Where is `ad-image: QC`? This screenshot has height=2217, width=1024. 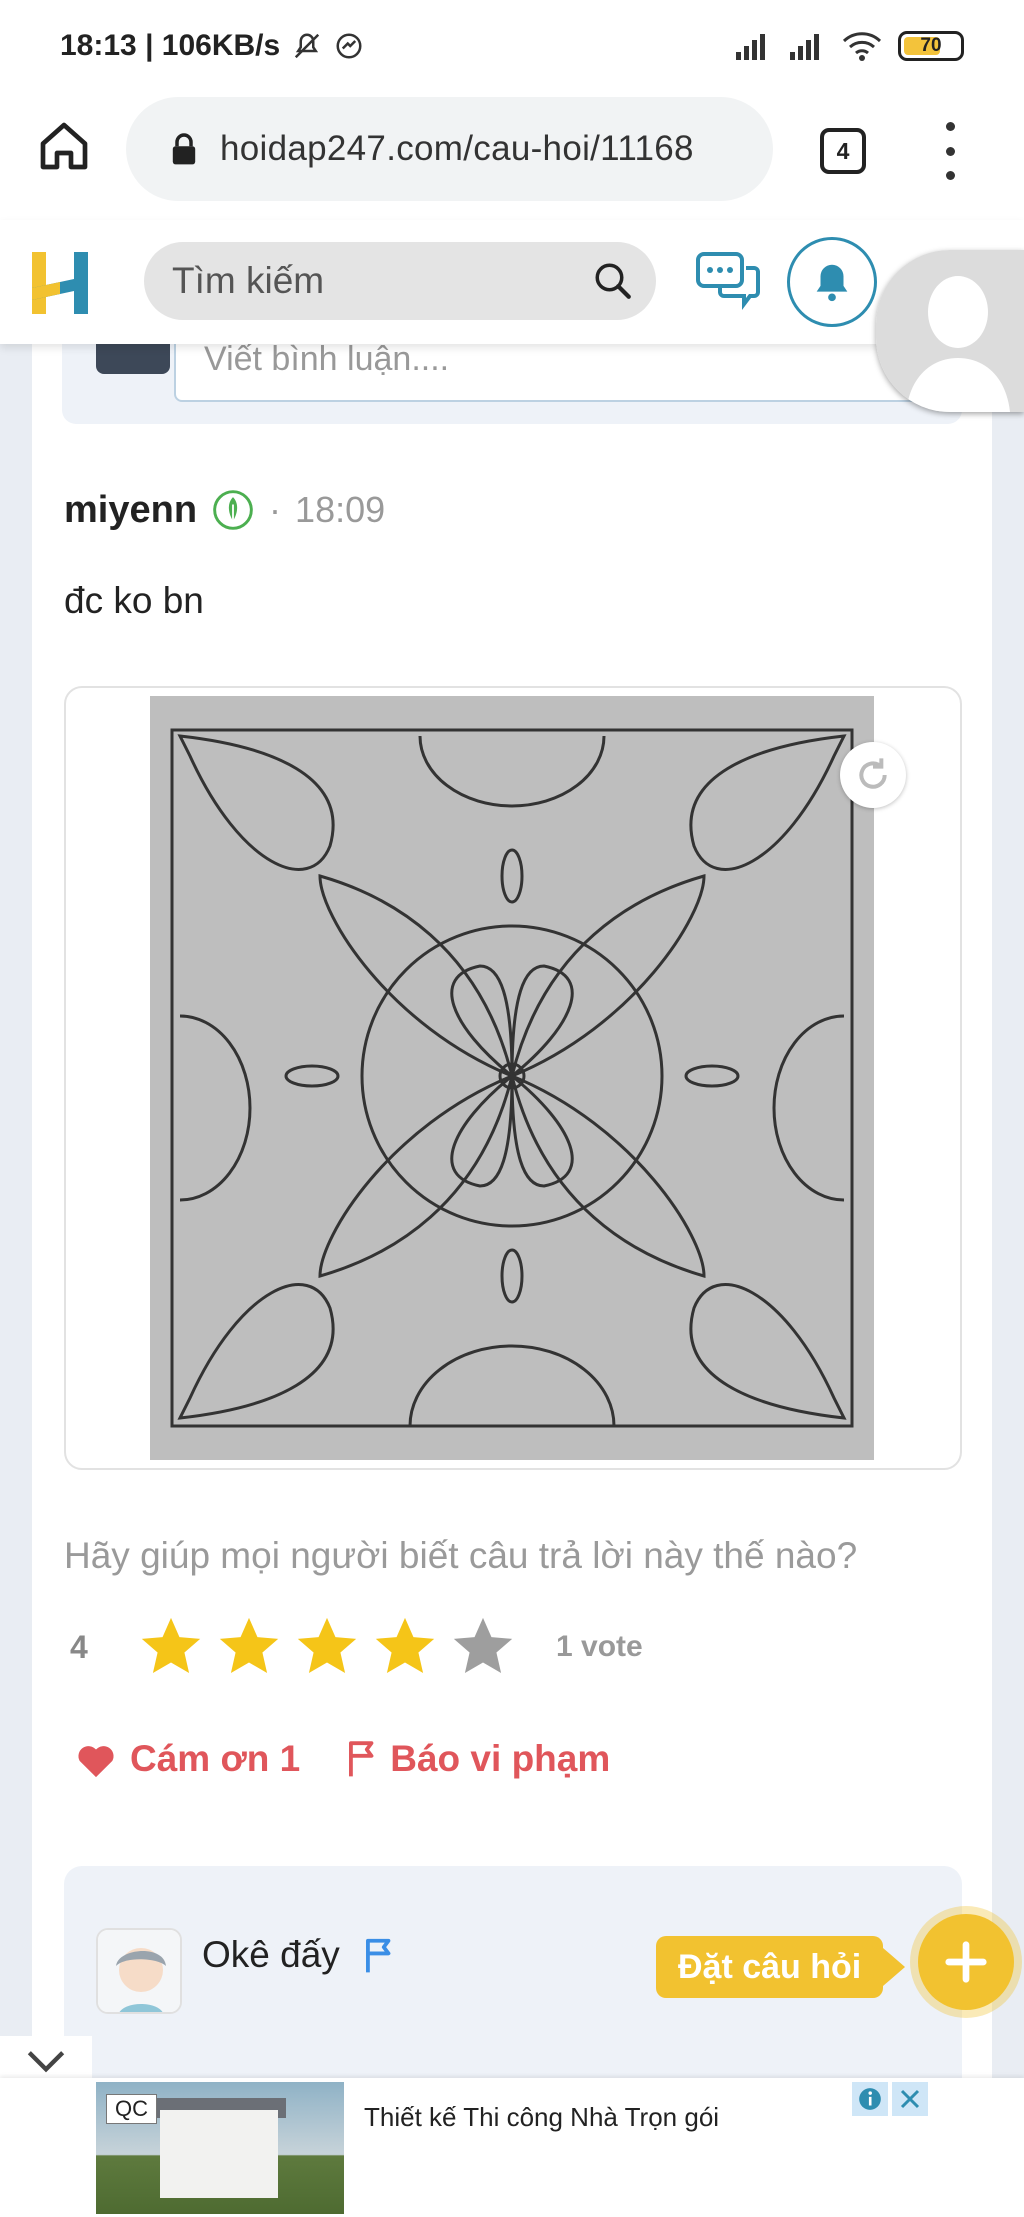 ad-image: QC is located at coordinates (220, 2148).